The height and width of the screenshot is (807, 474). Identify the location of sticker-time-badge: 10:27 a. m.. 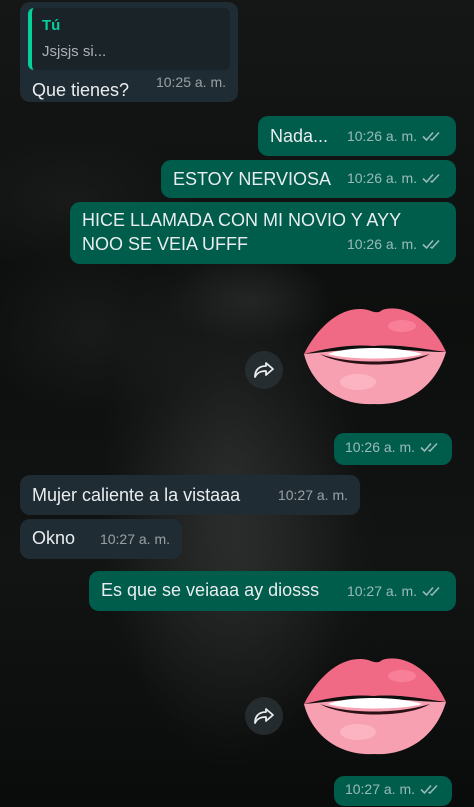
(393, 791).